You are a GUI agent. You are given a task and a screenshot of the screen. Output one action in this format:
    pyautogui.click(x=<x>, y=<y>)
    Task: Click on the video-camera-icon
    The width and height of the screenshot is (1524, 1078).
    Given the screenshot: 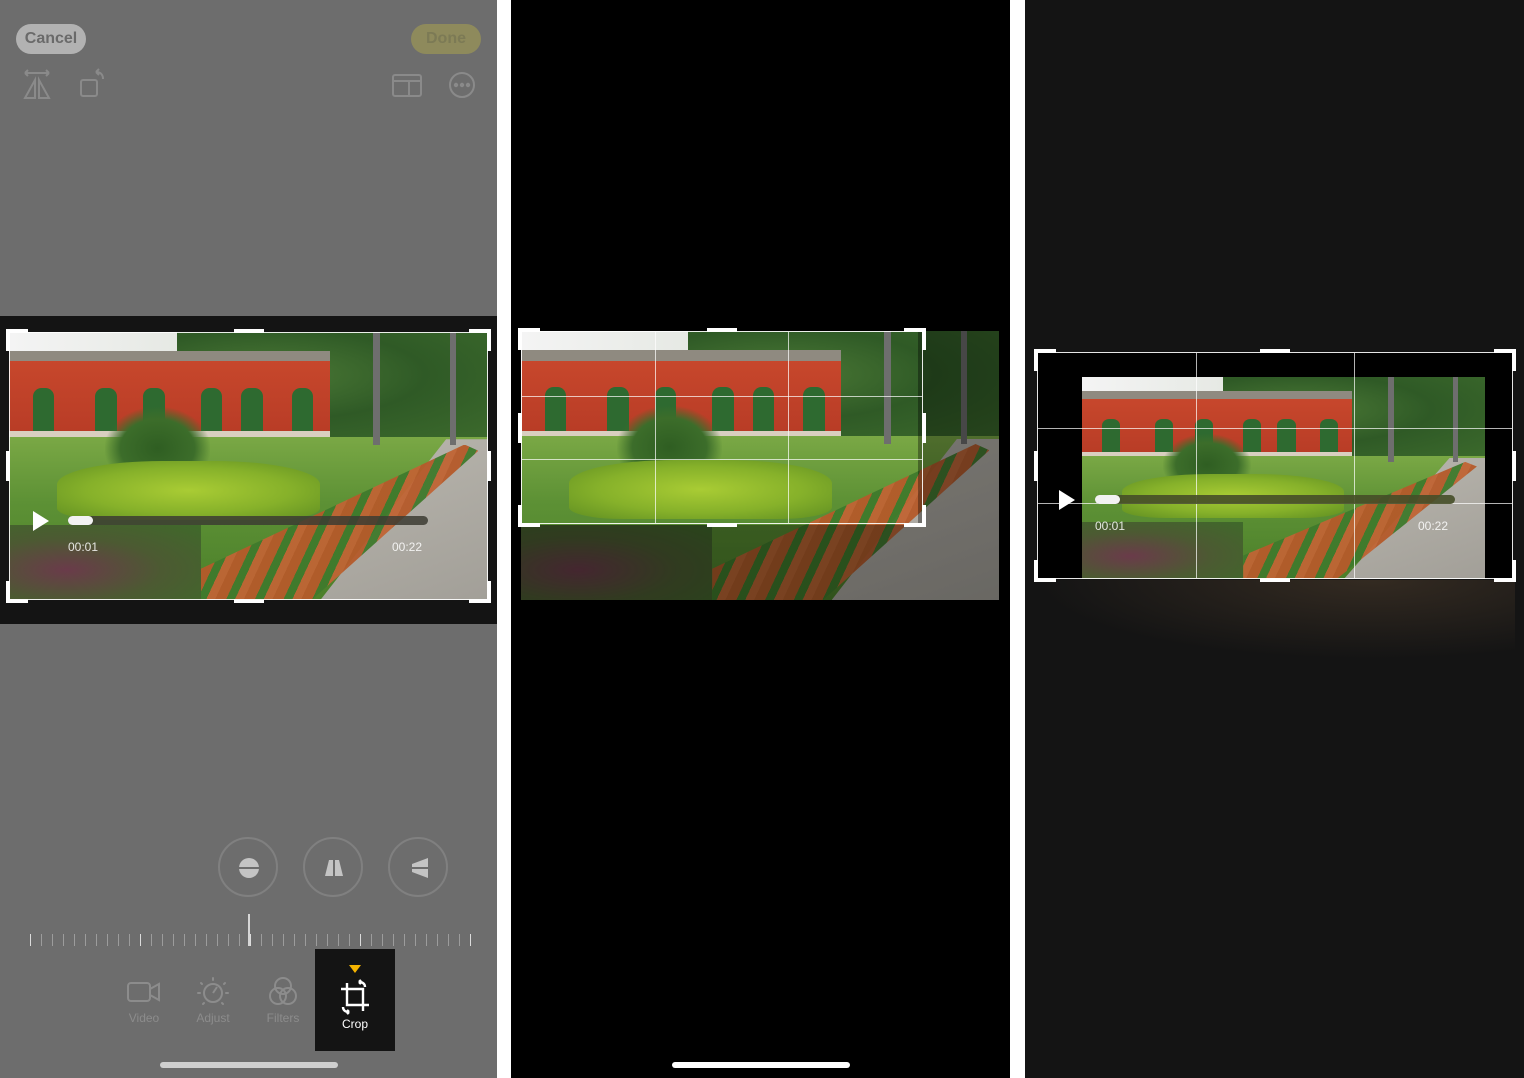 What is the action you would take?
    pyautogui.click(x=143, y=992)
    